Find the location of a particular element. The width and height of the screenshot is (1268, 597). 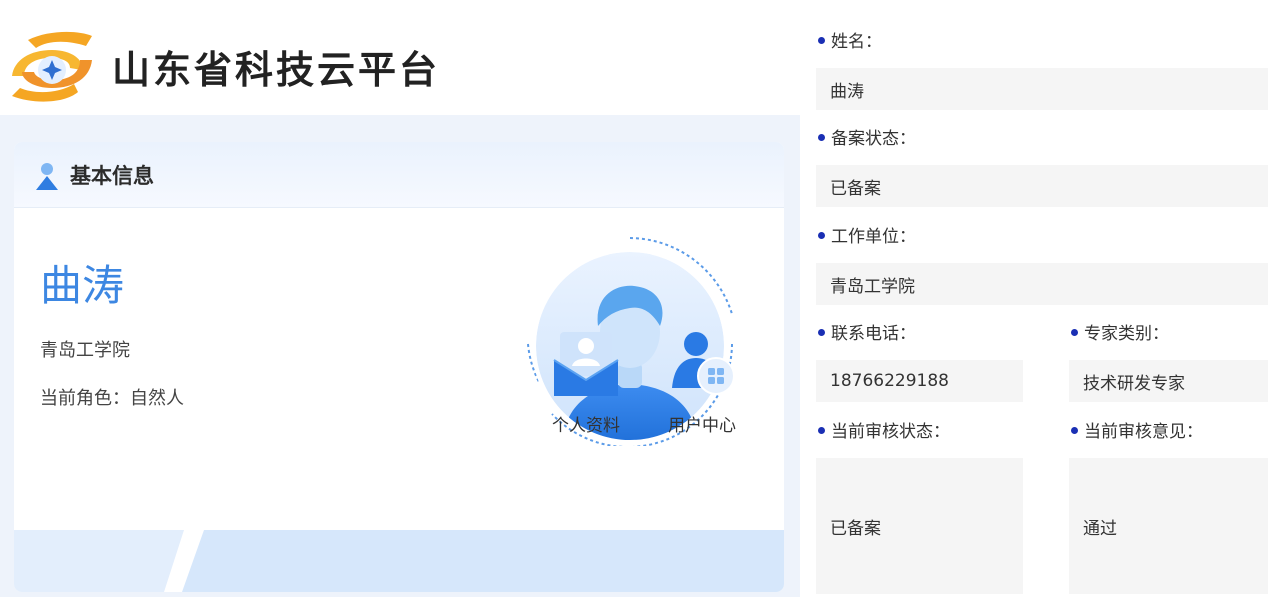

status-label: 备案状态： is located at coordinates (867, 139).